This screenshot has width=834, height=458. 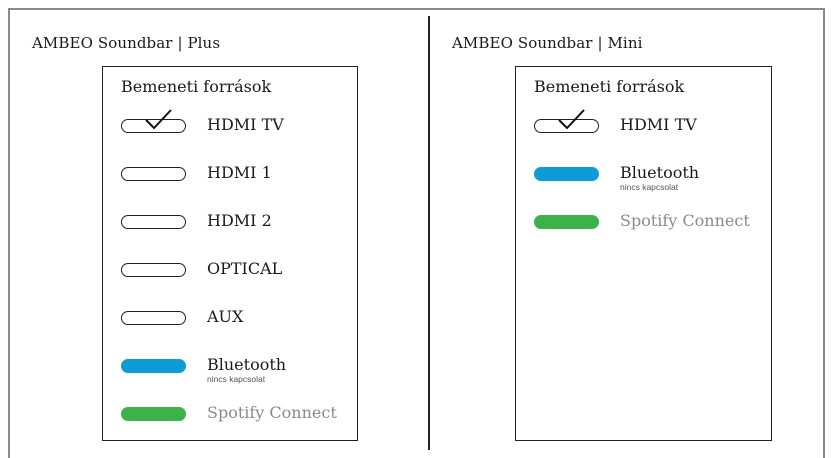 What do you see at coordinates (429, 233) in the screenshot?
I see `panel-divider` at bounding box center [429, 233].